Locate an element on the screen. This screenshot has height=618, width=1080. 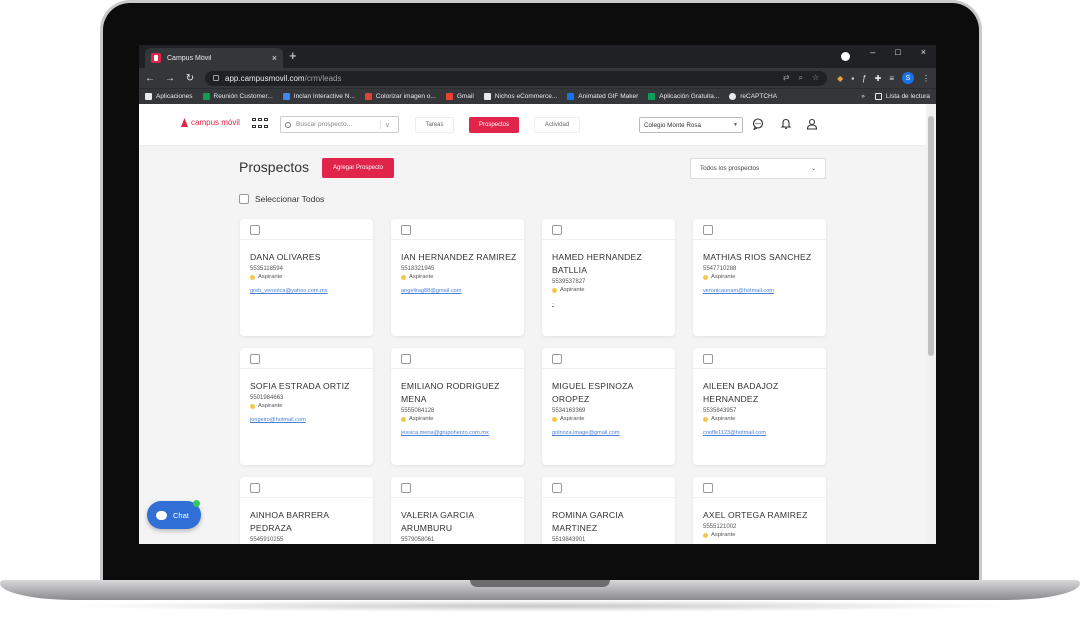
reload-icon: ↻ is located at coordinates (190, 78).